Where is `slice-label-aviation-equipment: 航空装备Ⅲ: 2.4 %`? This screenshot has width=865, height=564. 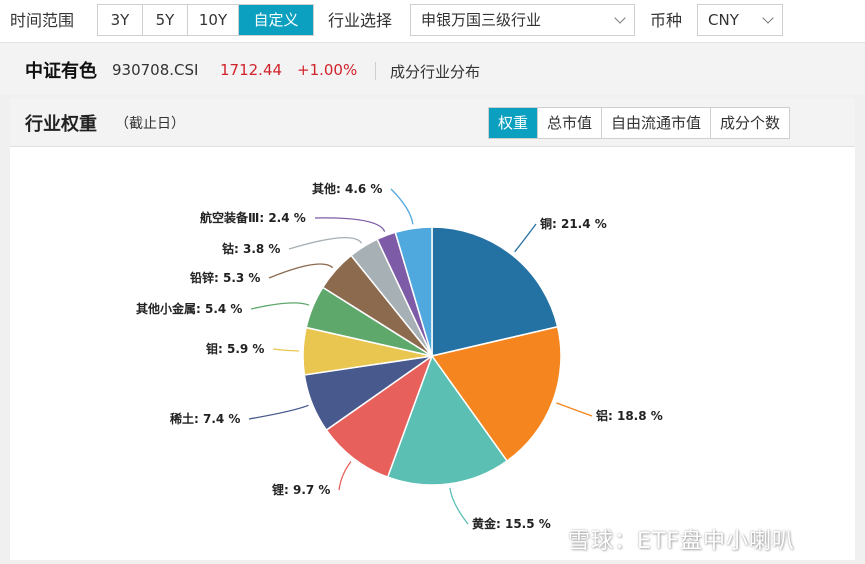
slice-label-aviation-equipment: 航空装备Ⅲ: 2.4 % is located at coordinates (253, 217).